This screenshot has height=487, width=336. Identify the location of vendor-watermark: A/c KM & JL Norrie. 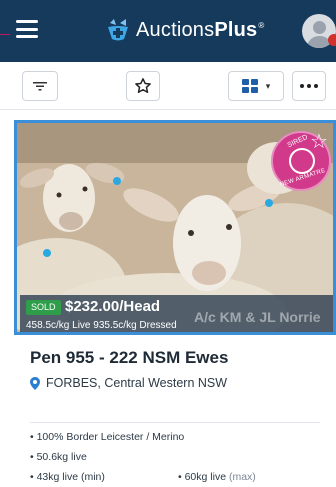
(257, 317).